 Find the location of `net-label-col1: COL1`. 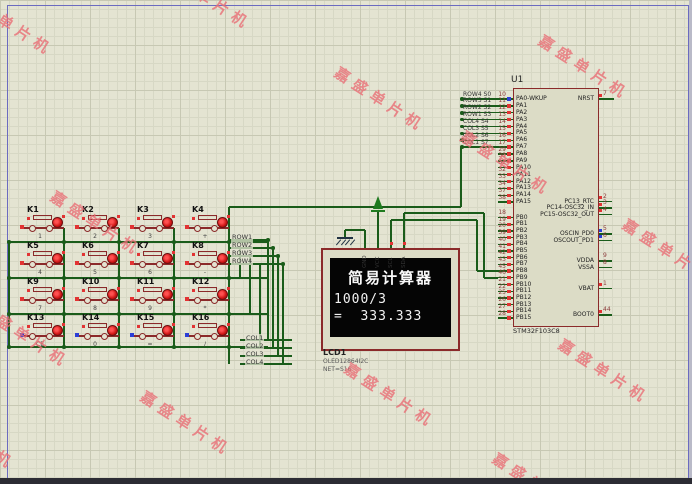

net-label-col1: COL1 is located at coordinates (255, 337).